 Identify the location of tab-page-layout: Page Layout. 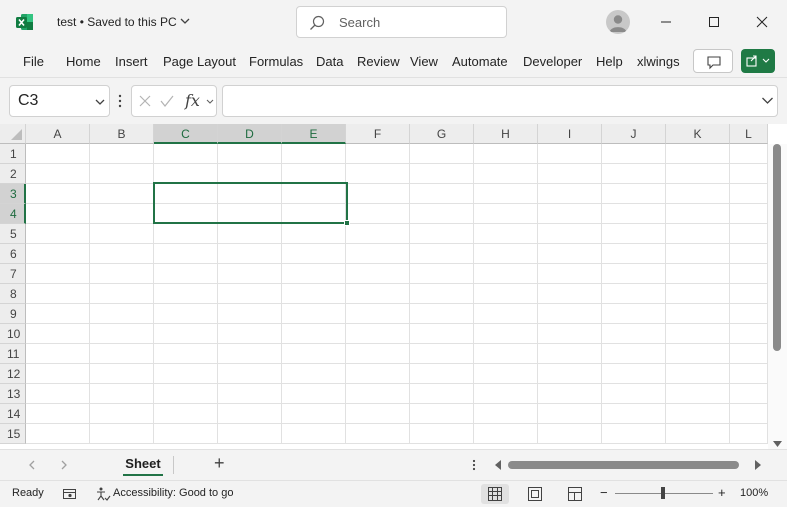
(199, 61).